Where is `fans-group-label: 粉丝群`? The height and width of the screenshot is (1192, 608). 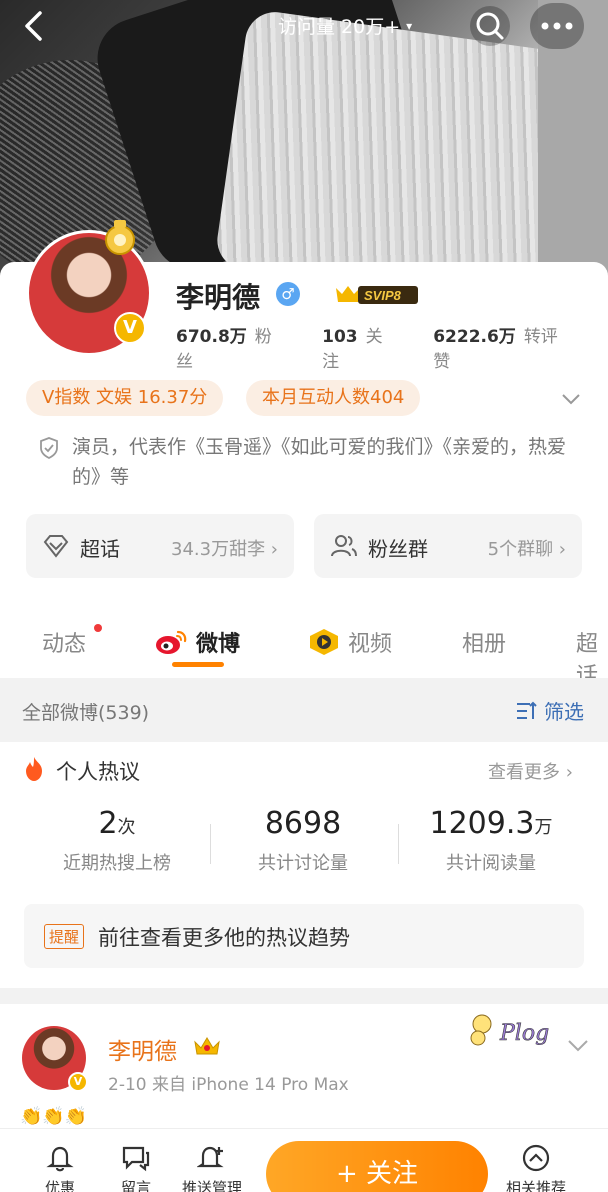
fans-group-label: 粉丝群 is located at coordinates (398, 549).